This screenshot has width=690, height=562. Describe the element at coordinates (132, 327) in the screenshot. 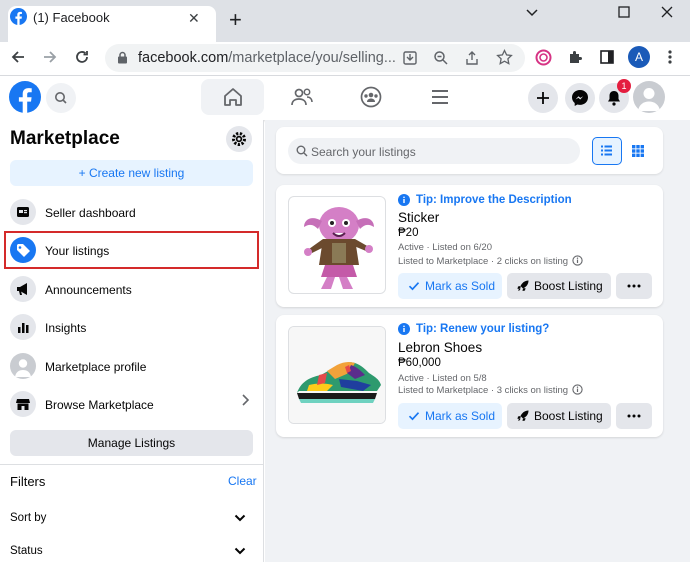

I see `sidebar-item-insights` at that location.